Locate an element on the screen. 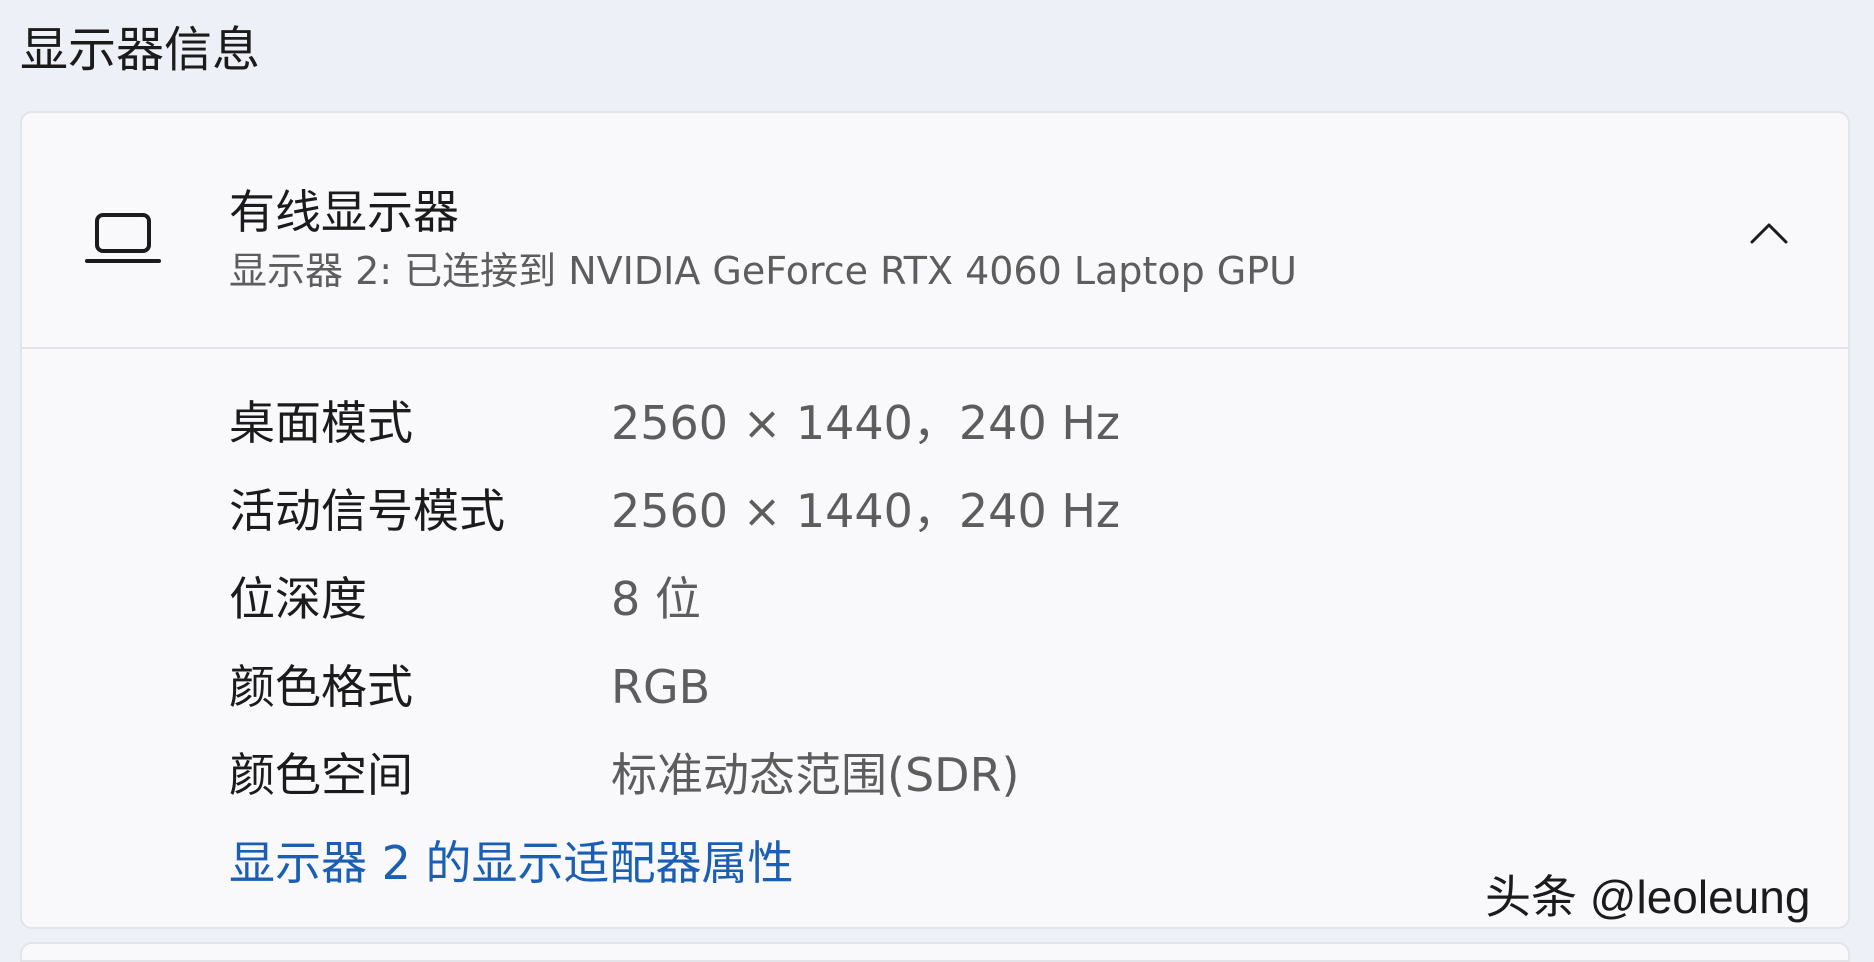 The width and height of the screenshot is (1874, 962). detail-value: 8 位 is located at coordinates (656, 599).